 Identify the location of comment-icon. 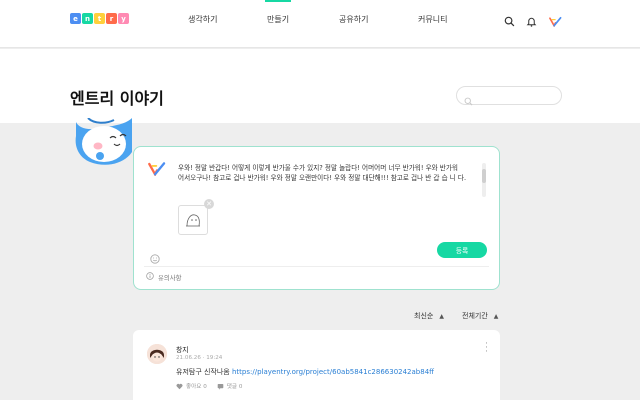
(220, 386).